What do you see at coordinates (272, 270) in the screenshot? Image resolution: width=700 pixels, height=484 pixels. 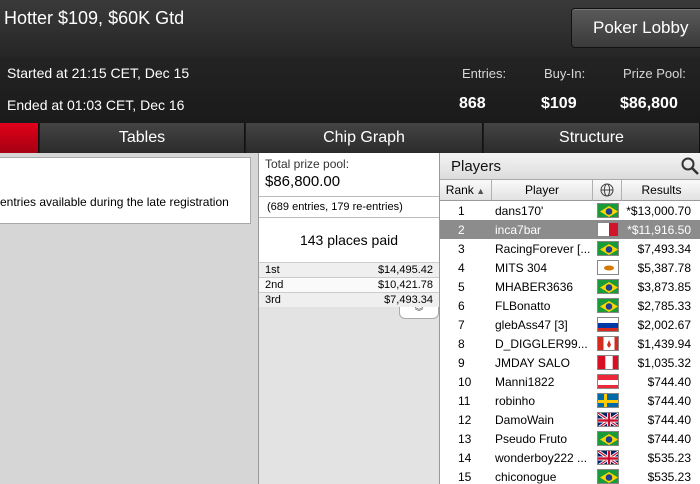 I see `payout-place: 1st` at bounding box center [272, 270].